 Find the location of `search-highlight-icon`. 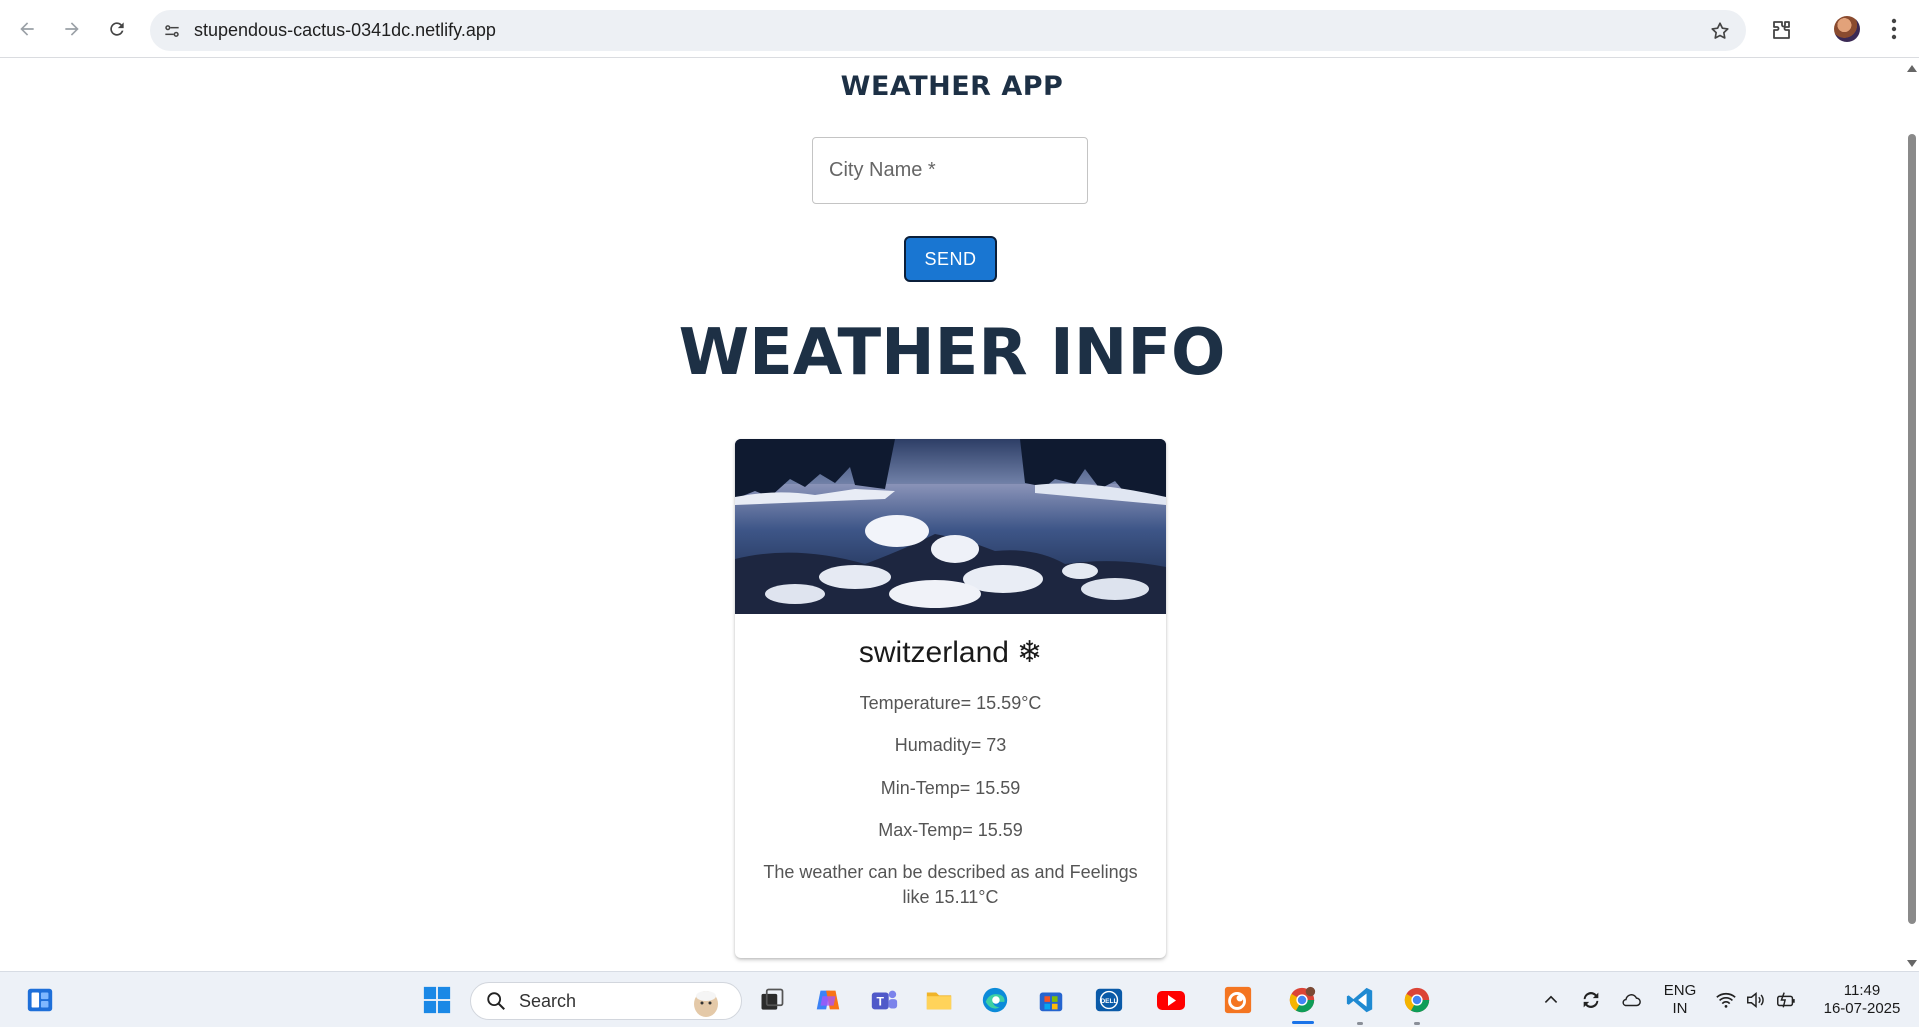

search-highlight-icon is located at coordinates (706, 1004).